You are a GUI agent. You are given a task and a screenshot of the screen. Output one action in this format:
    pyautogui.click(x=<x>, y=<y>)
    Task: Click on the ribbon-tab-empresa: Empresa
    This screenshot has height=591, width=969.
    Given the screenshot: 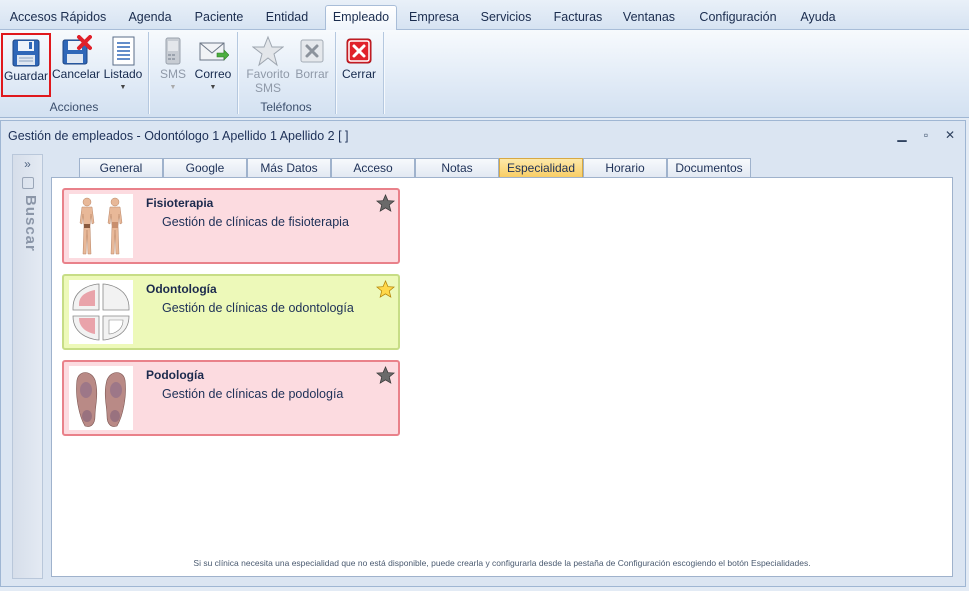 What is the action you would take?
    pyautogui.click(x=434, y=18)
    